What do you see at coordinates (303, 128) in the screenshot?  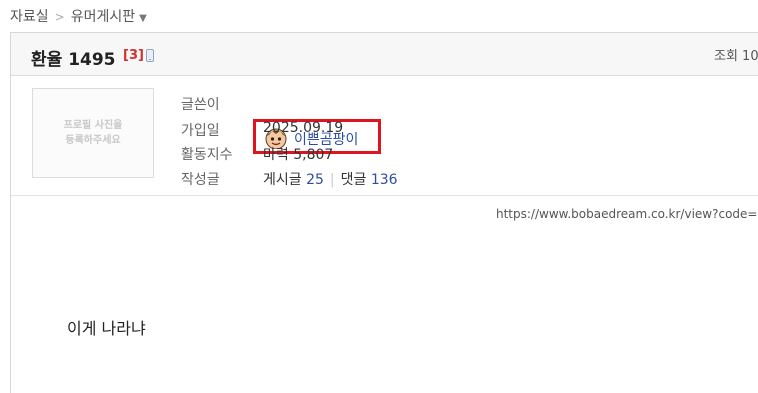 I see `joined-date: 2025.09.19` at bounding box center [303, 128].